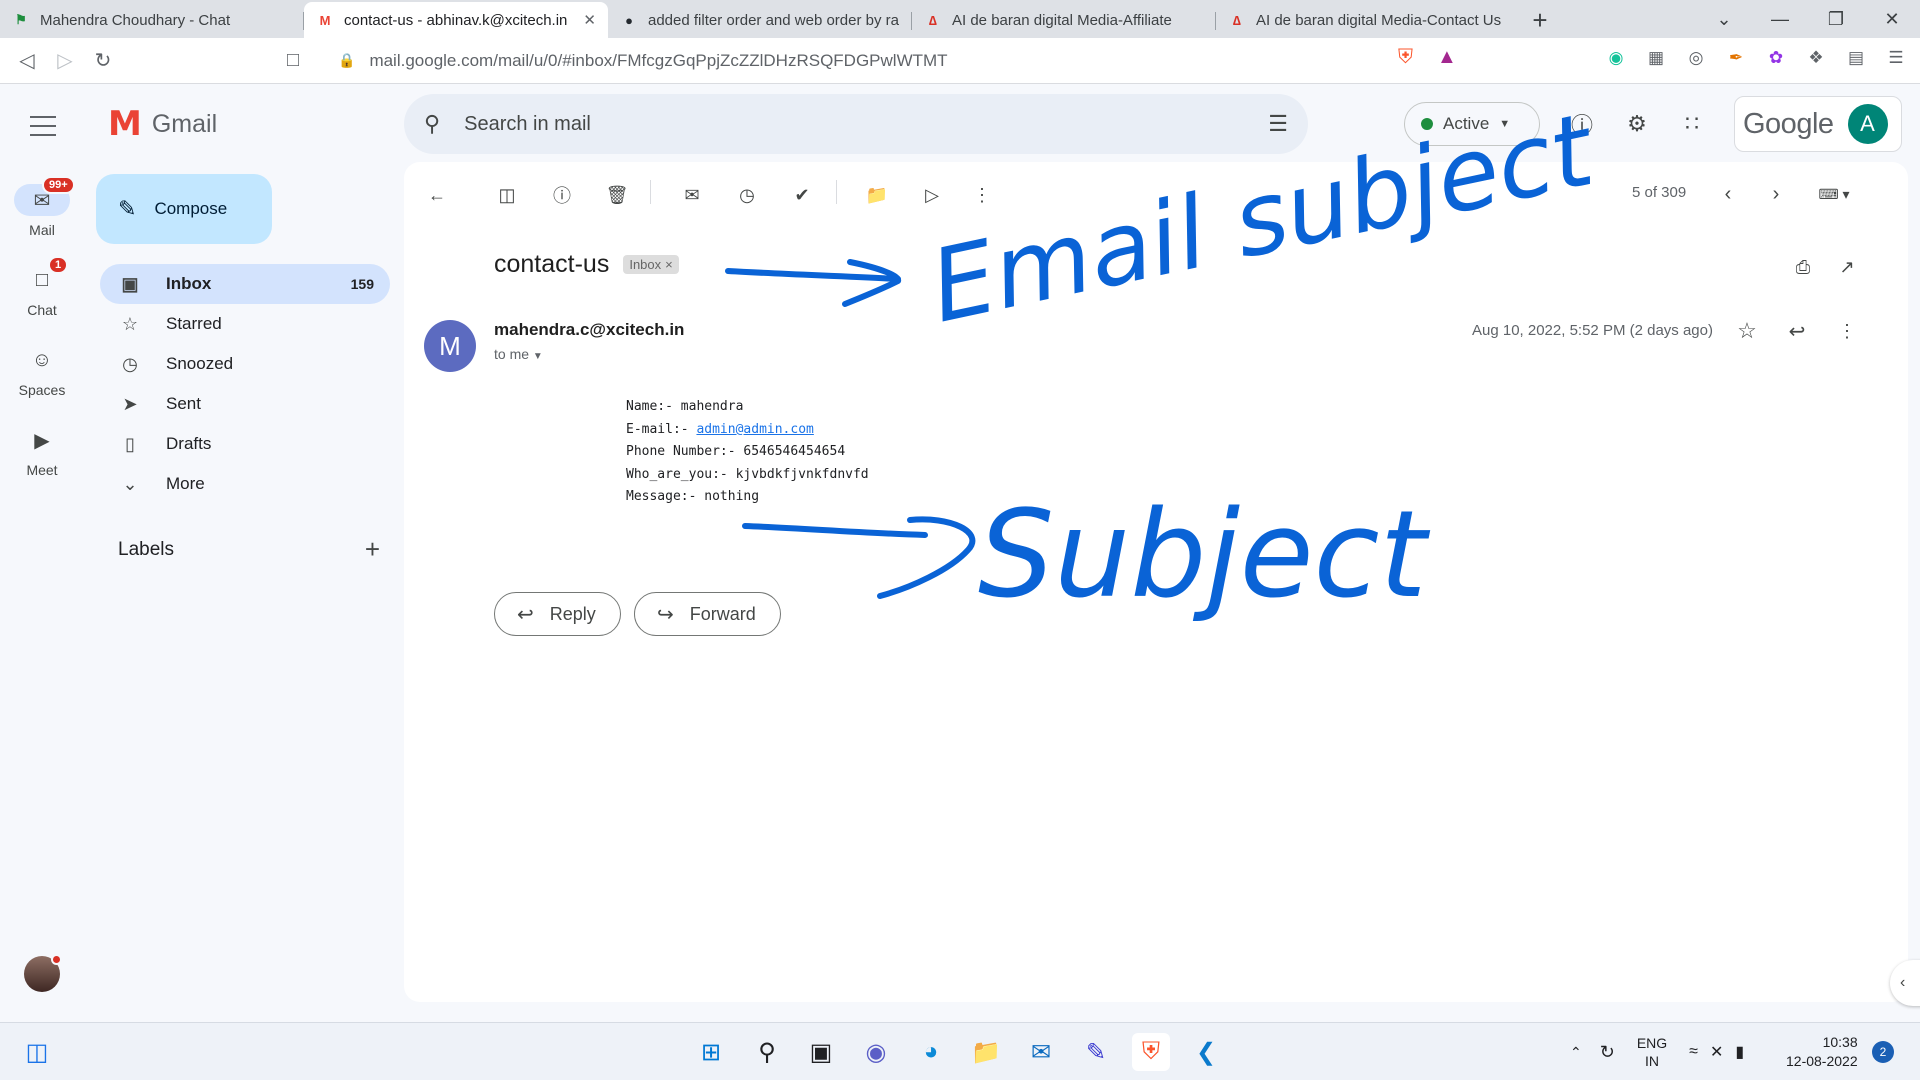  I want to click on extension-icon: ◎, so click(1696, 58).